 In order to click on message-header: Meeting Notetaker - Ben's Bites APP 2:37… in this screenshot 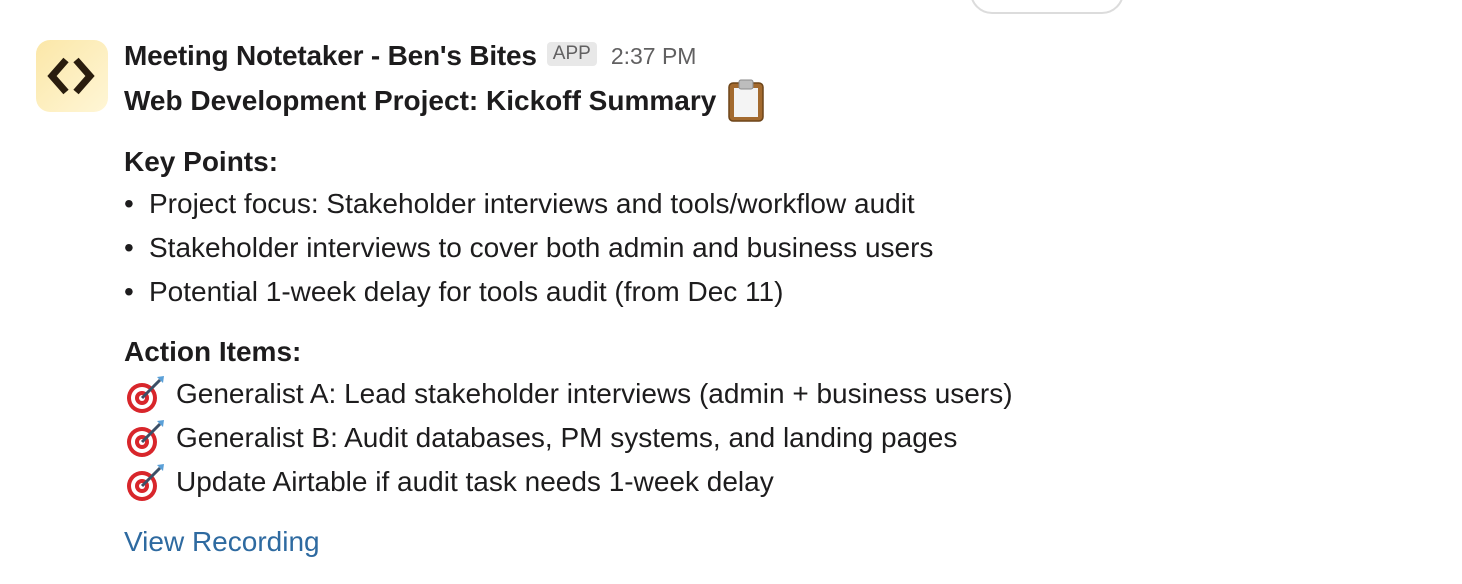, I will do `click(774, 56)`.